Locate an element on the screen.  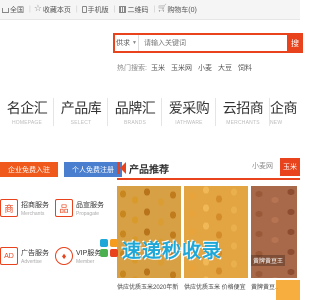
personal-register-button: 个人免费注册 is located at coordinates (93, 169).